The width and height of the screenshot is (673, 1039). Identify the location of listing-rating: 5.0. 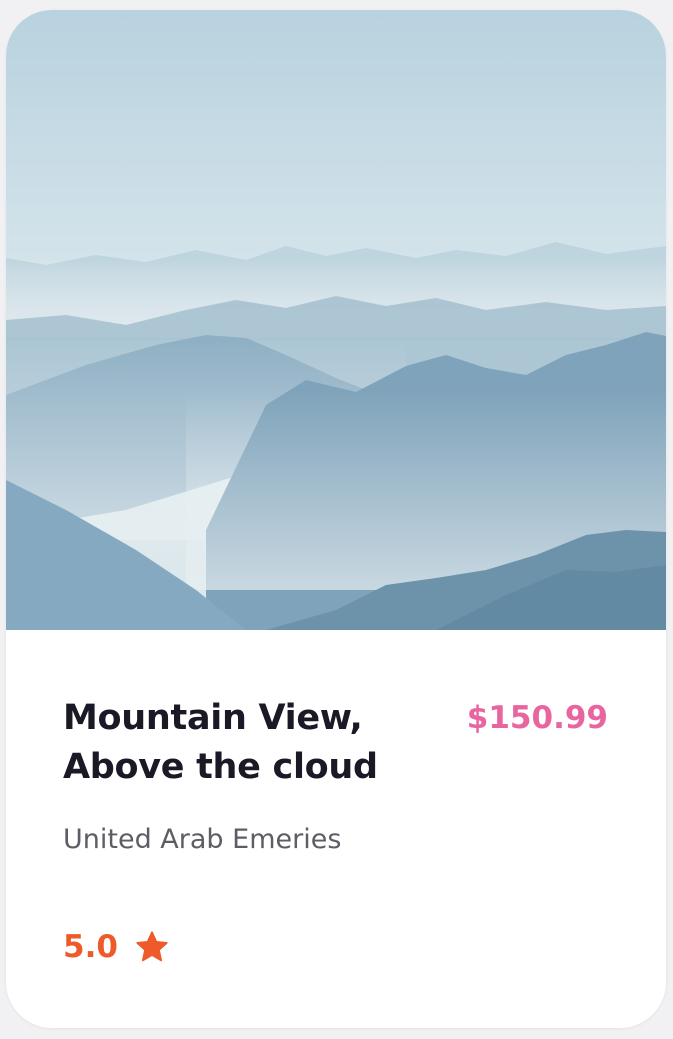
(116, 947).